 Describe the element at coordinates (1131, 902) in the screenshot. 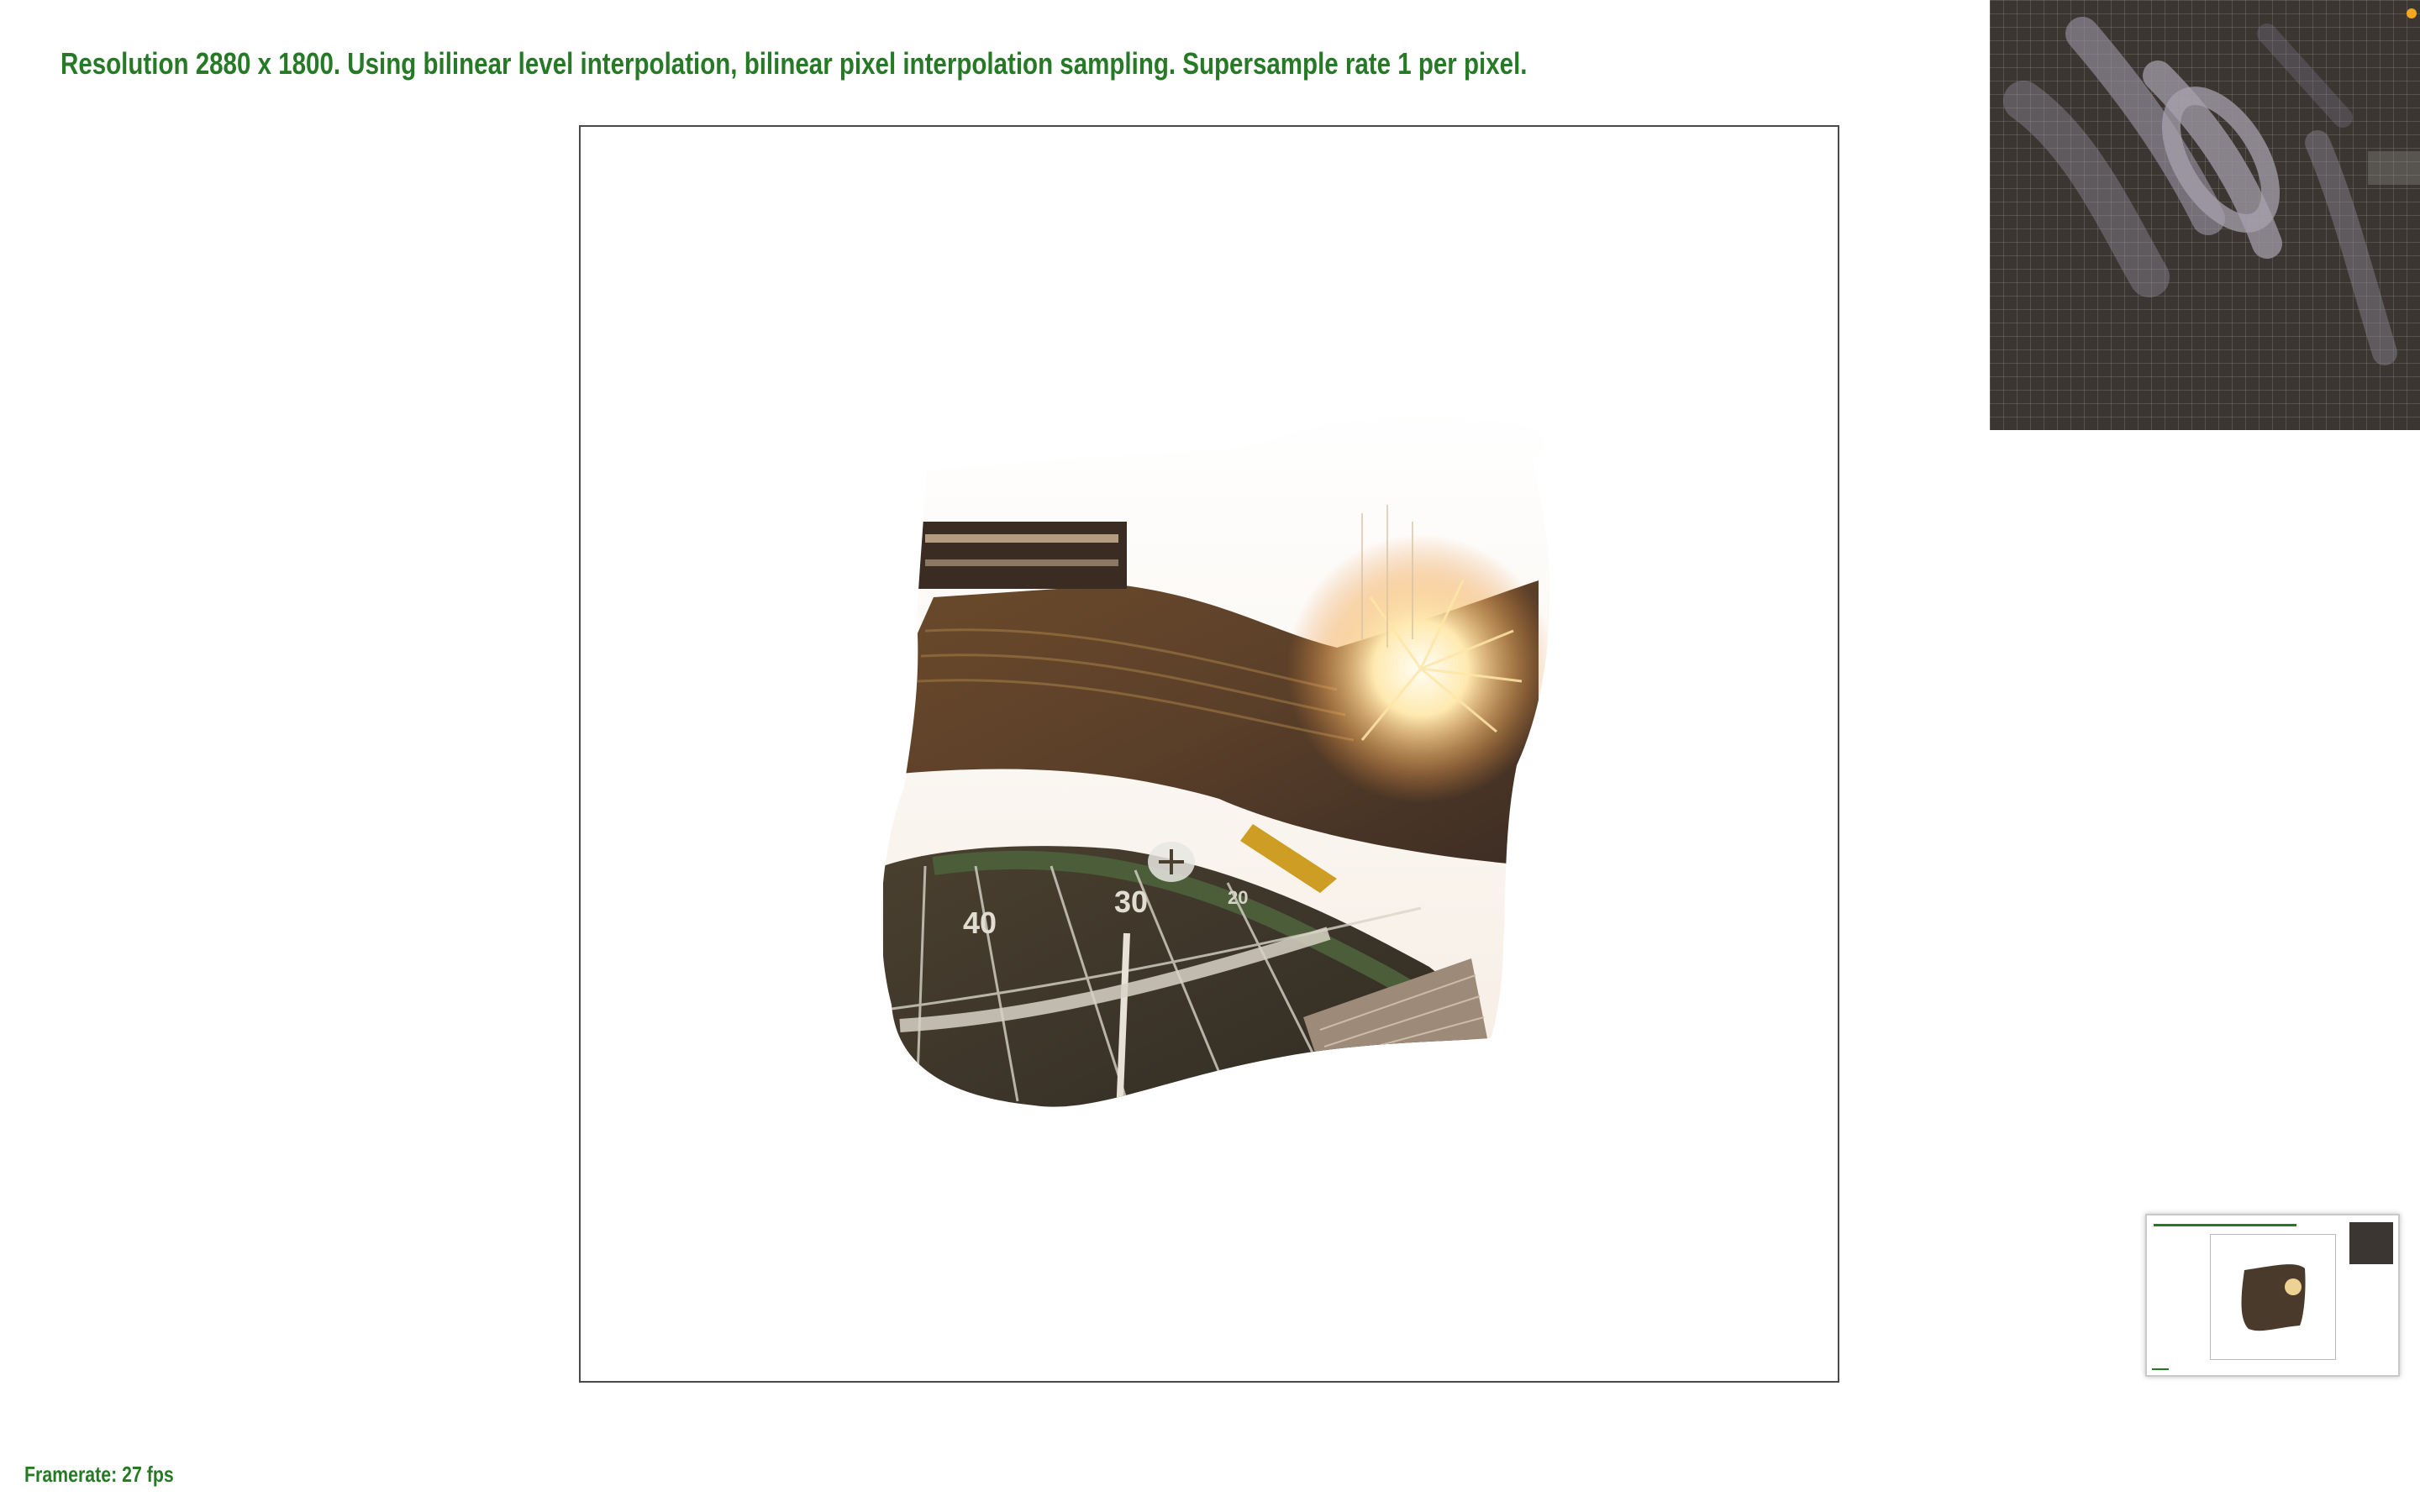

I see `yard-label: 30` at that location.